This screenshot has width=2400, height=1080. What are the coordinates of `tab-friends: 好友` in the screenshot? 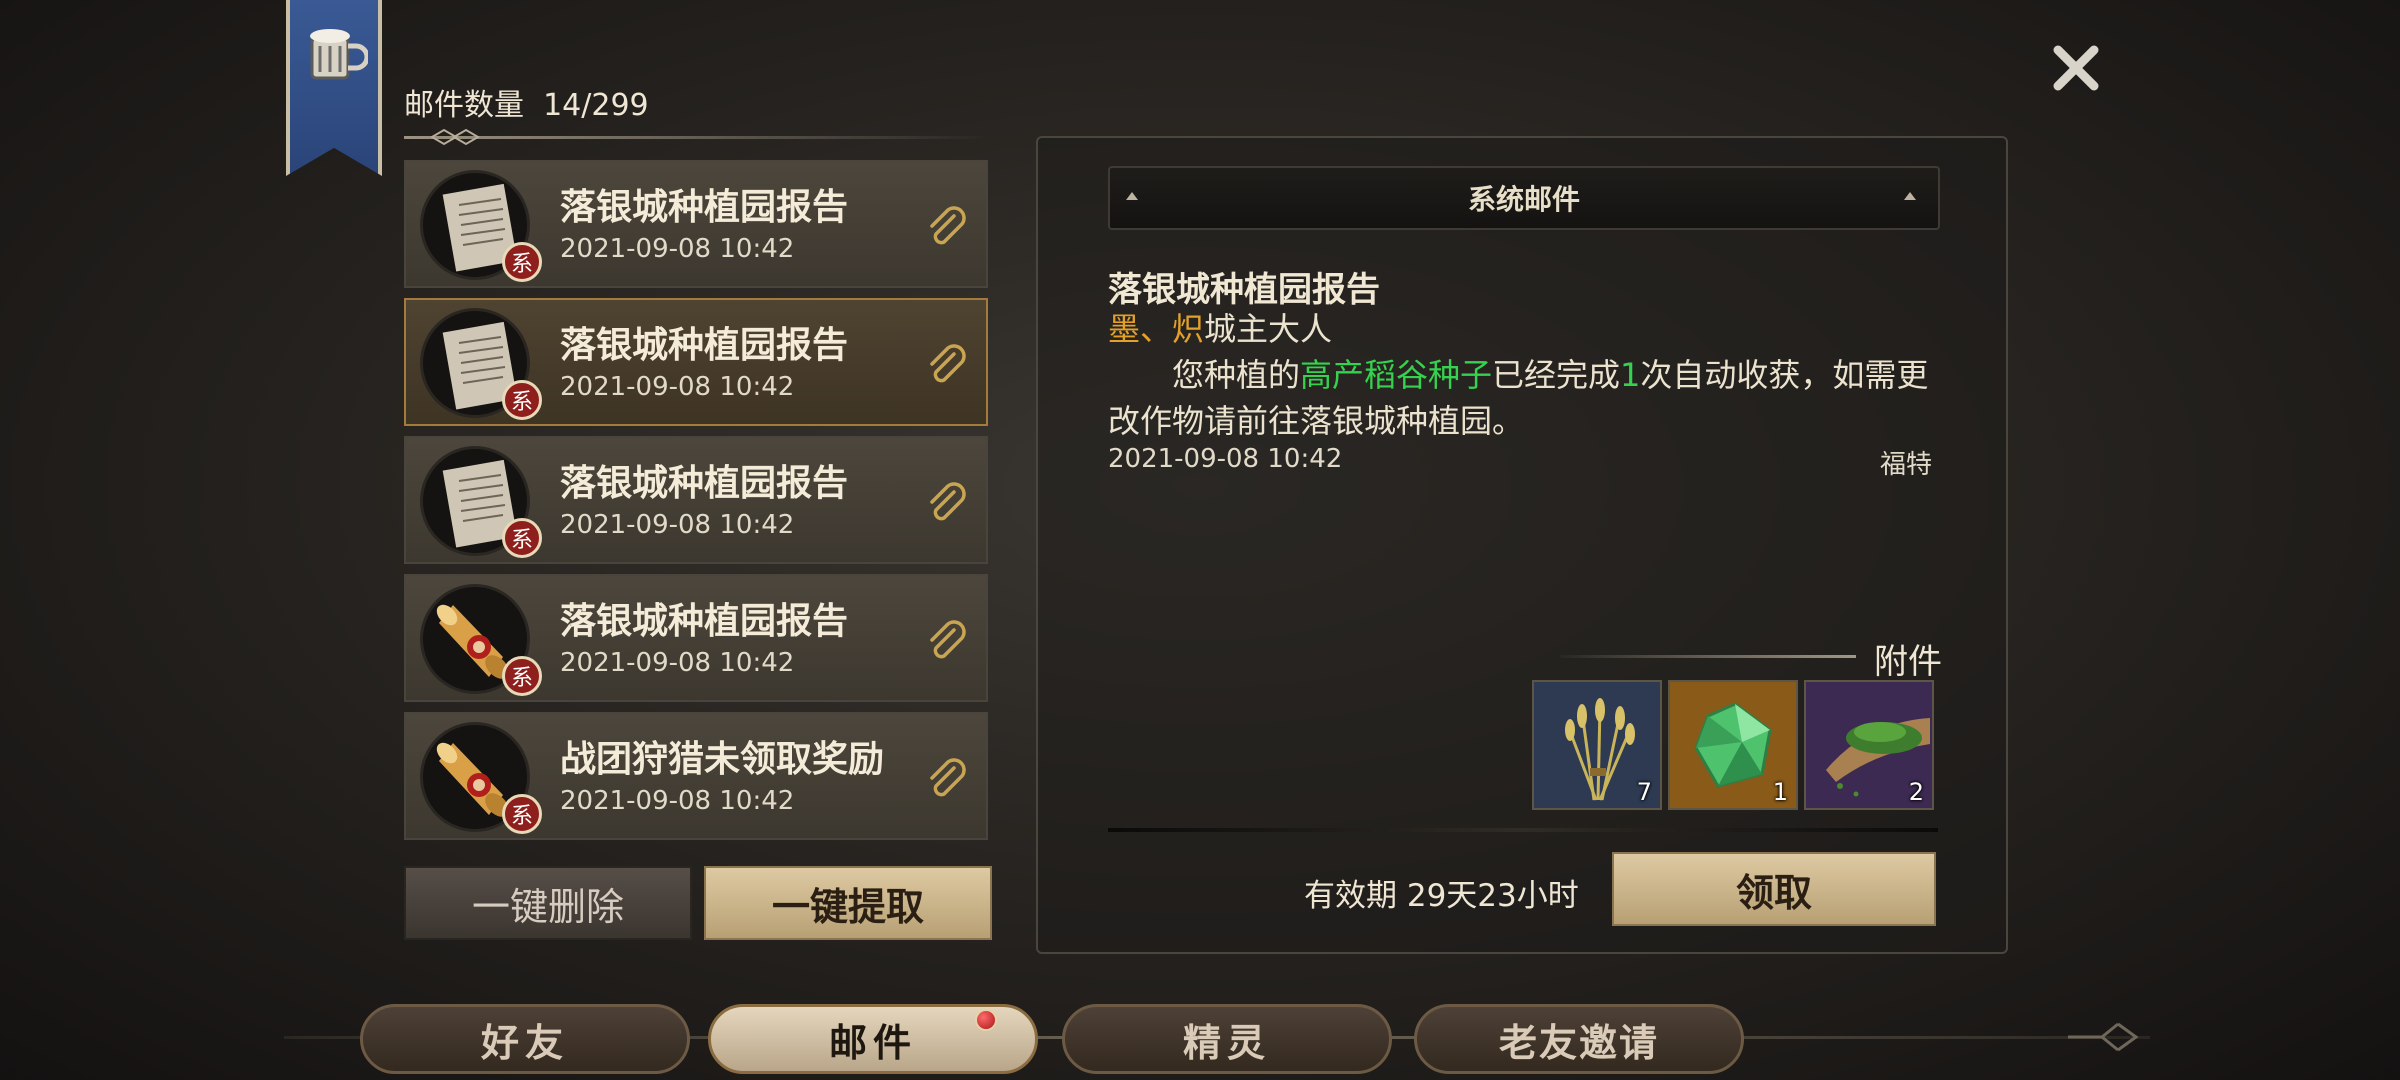 It's located at (525, 1039).